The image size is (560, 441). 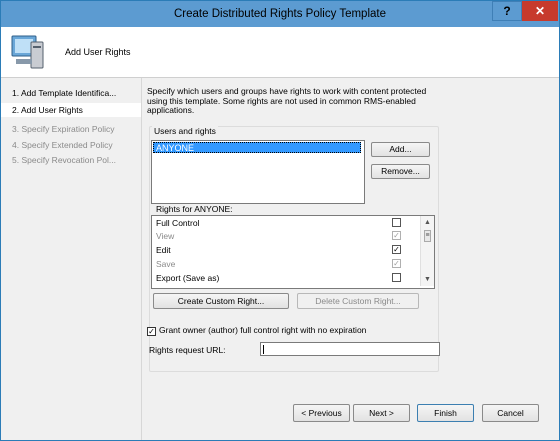 I want to click on right-row-full-control: Full Control, so click(x=285, y=224).